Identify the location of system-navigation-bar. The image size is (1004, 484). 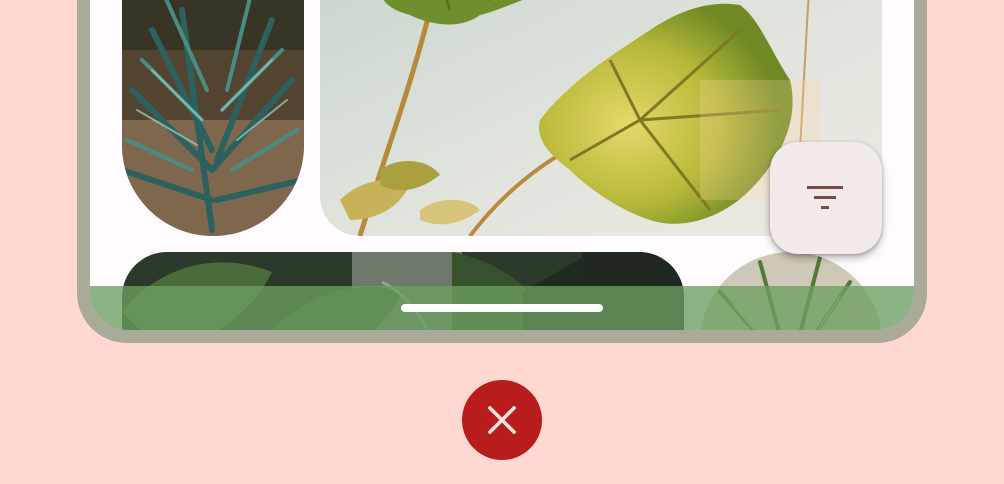
(502, 308).